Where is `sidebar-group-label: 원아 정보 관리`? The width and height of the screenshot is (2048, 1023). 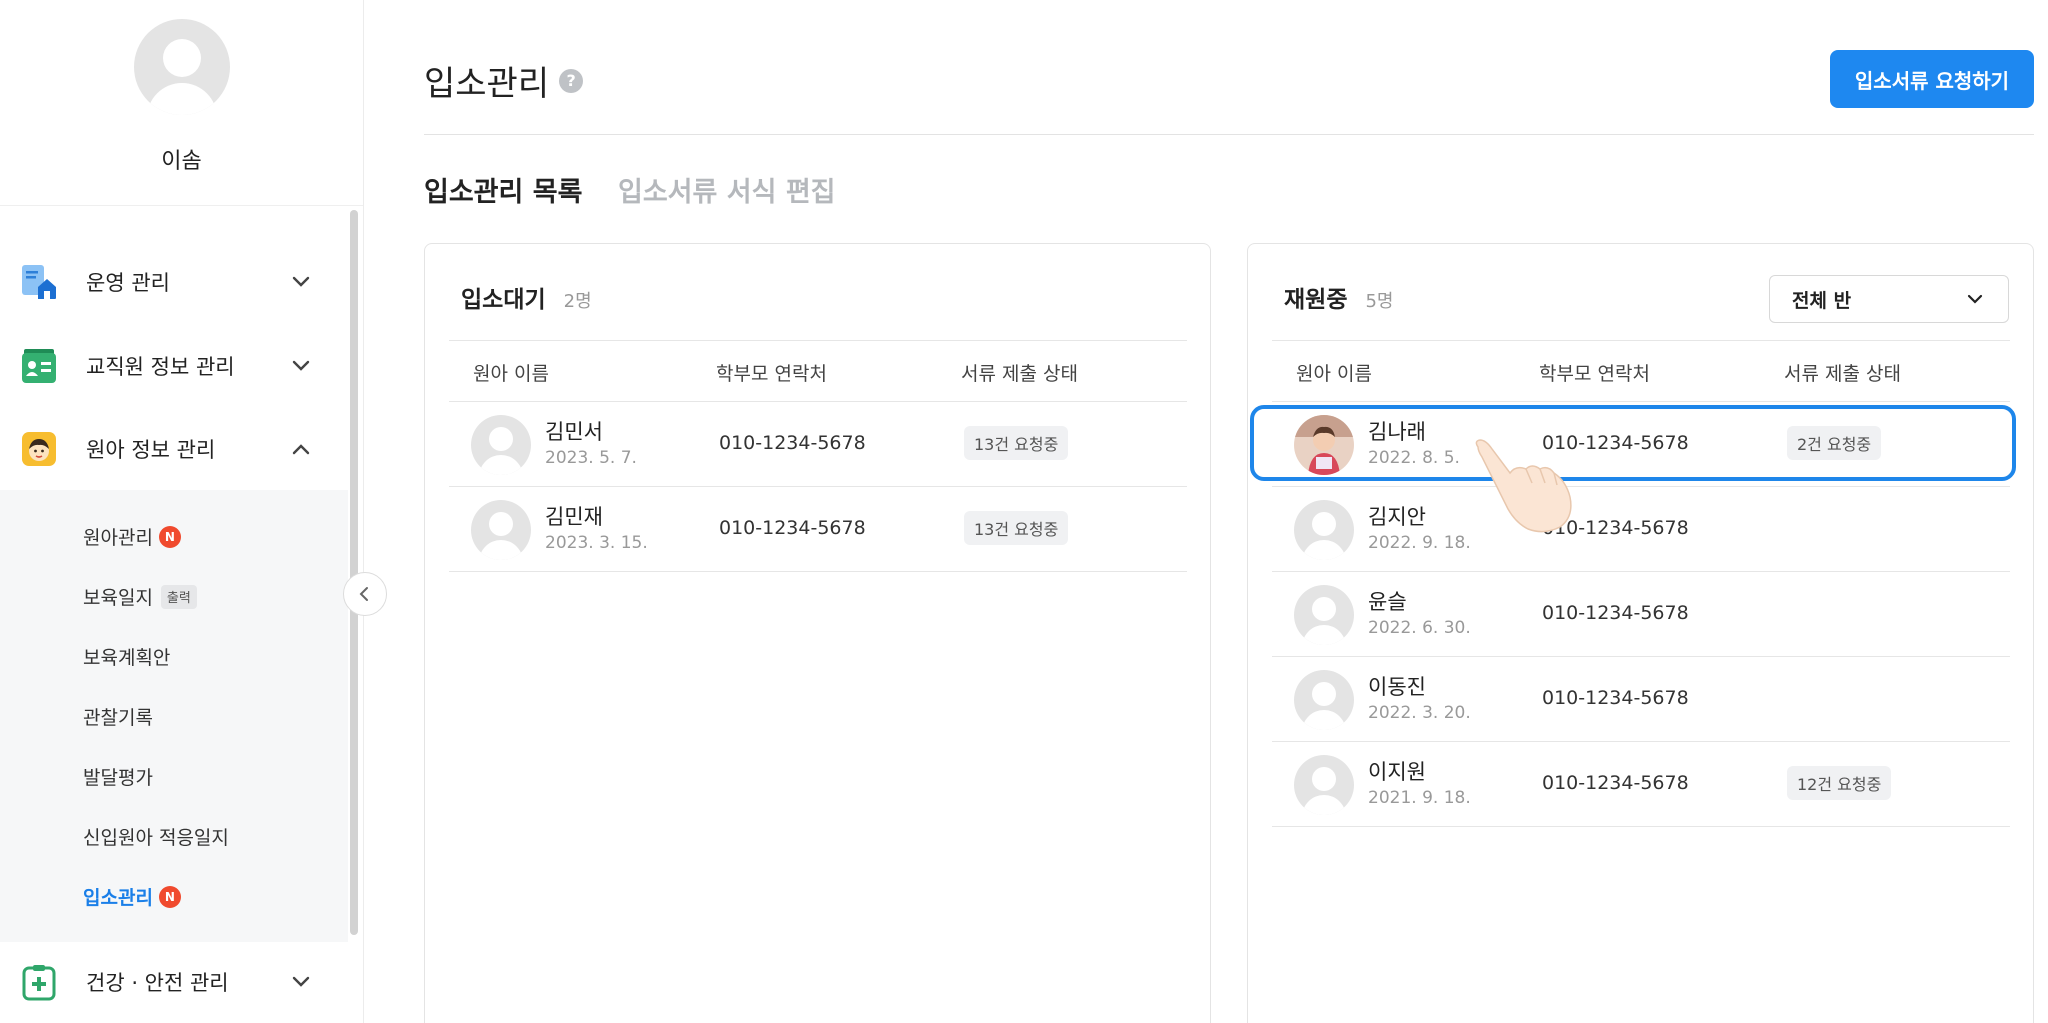 sidebar-group-label: 원아 정보 관리 is located at coordinates (151, 450).